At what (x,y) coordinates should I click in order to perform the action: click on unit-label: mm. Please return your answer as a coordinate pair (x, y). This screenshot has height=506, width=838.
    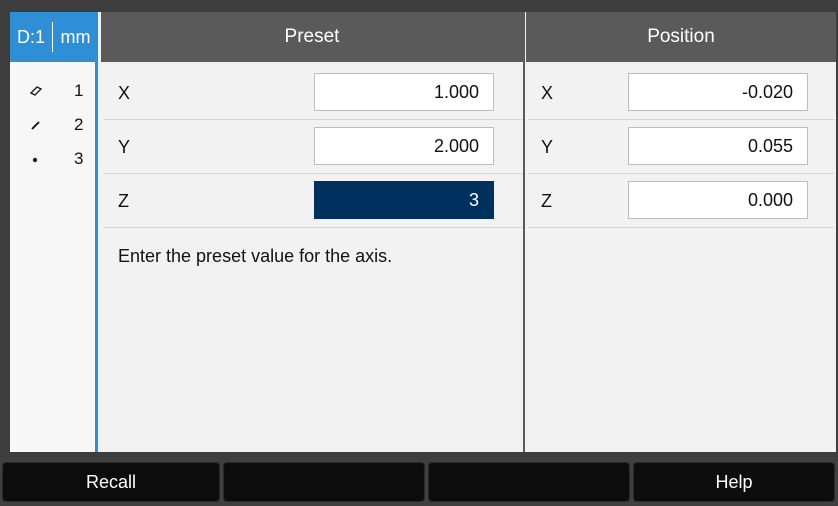
    Looking at the image, I should click on (75, 37).